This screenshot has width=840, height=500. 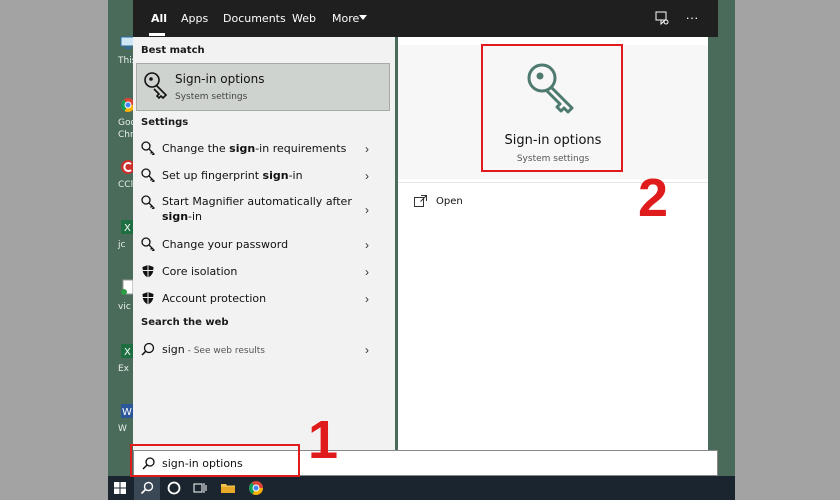 What do you see at coordinates (122, 245) in the screenshot?
I see `desktop-label: jc` at bounding box center [122, 245].